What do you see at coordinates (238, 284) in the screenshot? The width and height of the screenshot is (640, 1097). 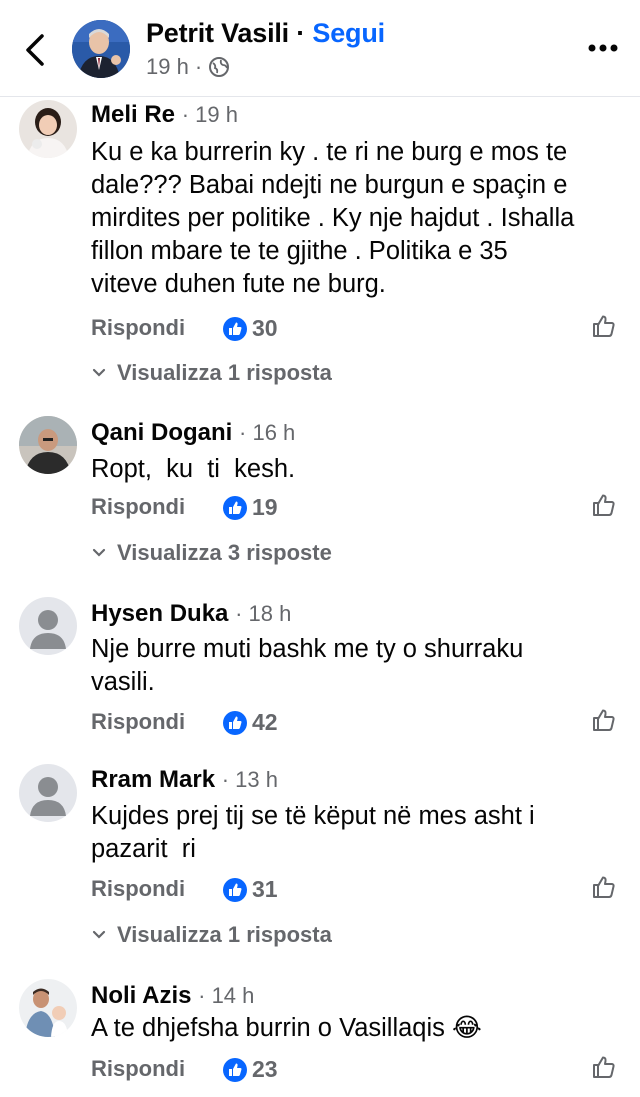 I see `comment-line: viteve duhen fute ne burg.` at bounding box center [238, 284].